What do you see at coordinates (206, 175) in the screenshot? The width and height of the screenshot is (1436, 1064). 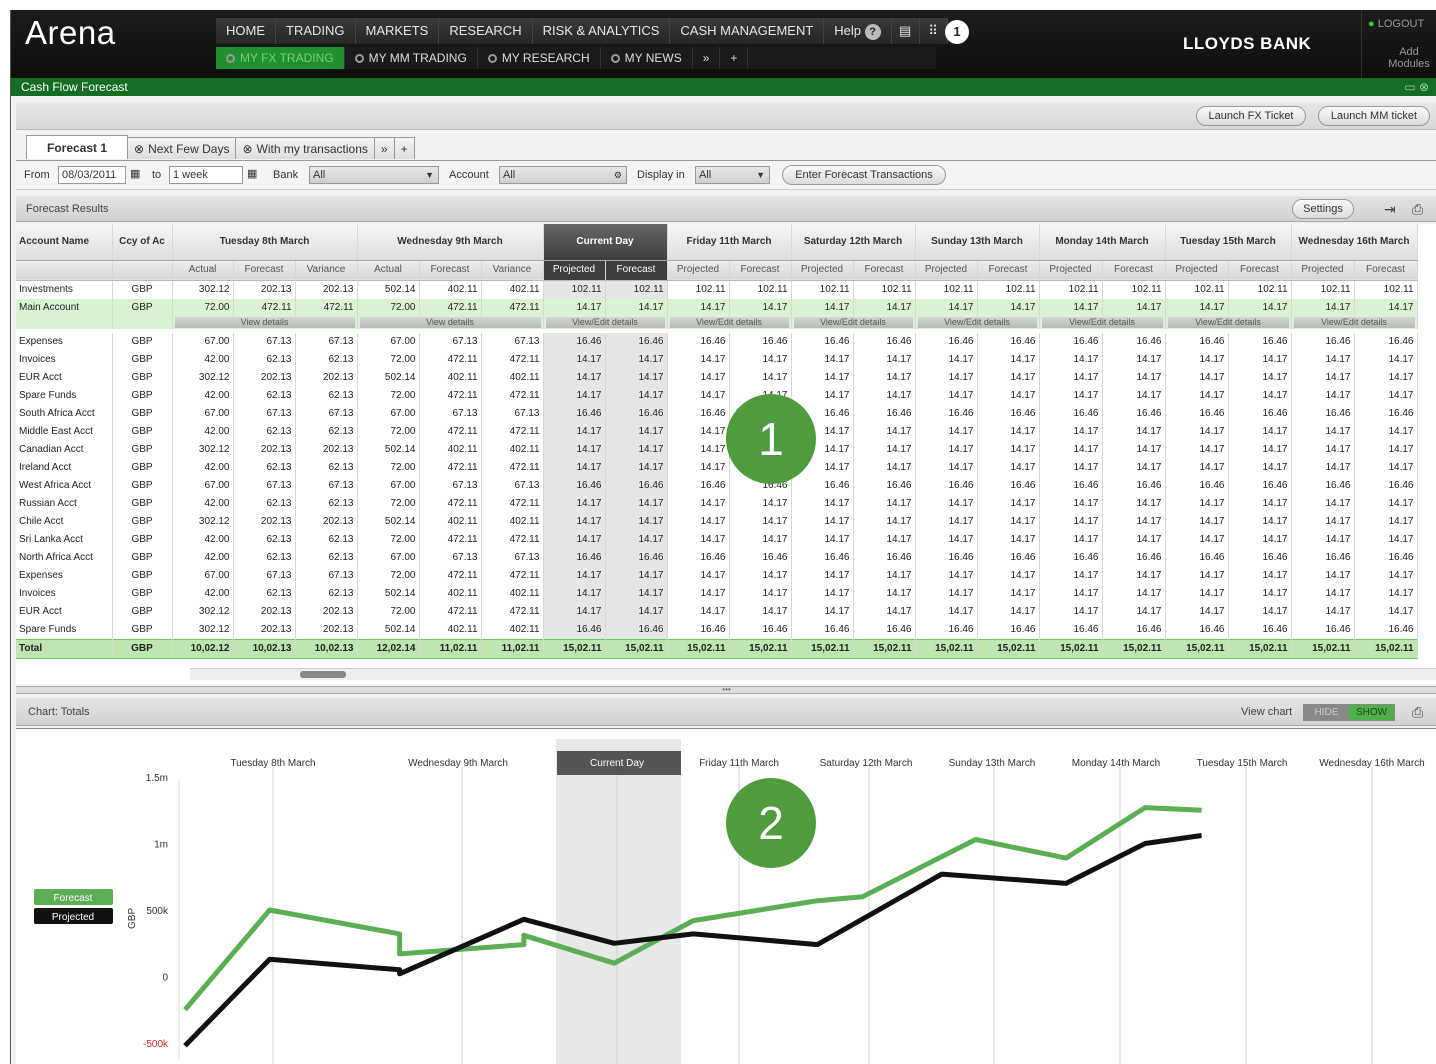 I see `to-period-input: 1 week` at bounding box center [206, 175].